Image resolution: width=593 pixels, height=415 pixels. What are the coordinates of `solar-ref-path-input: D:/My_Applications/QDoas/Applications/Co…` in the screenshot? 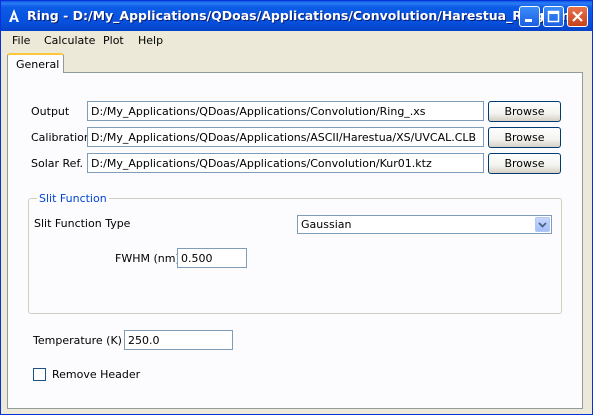 It's located at (285, 163).